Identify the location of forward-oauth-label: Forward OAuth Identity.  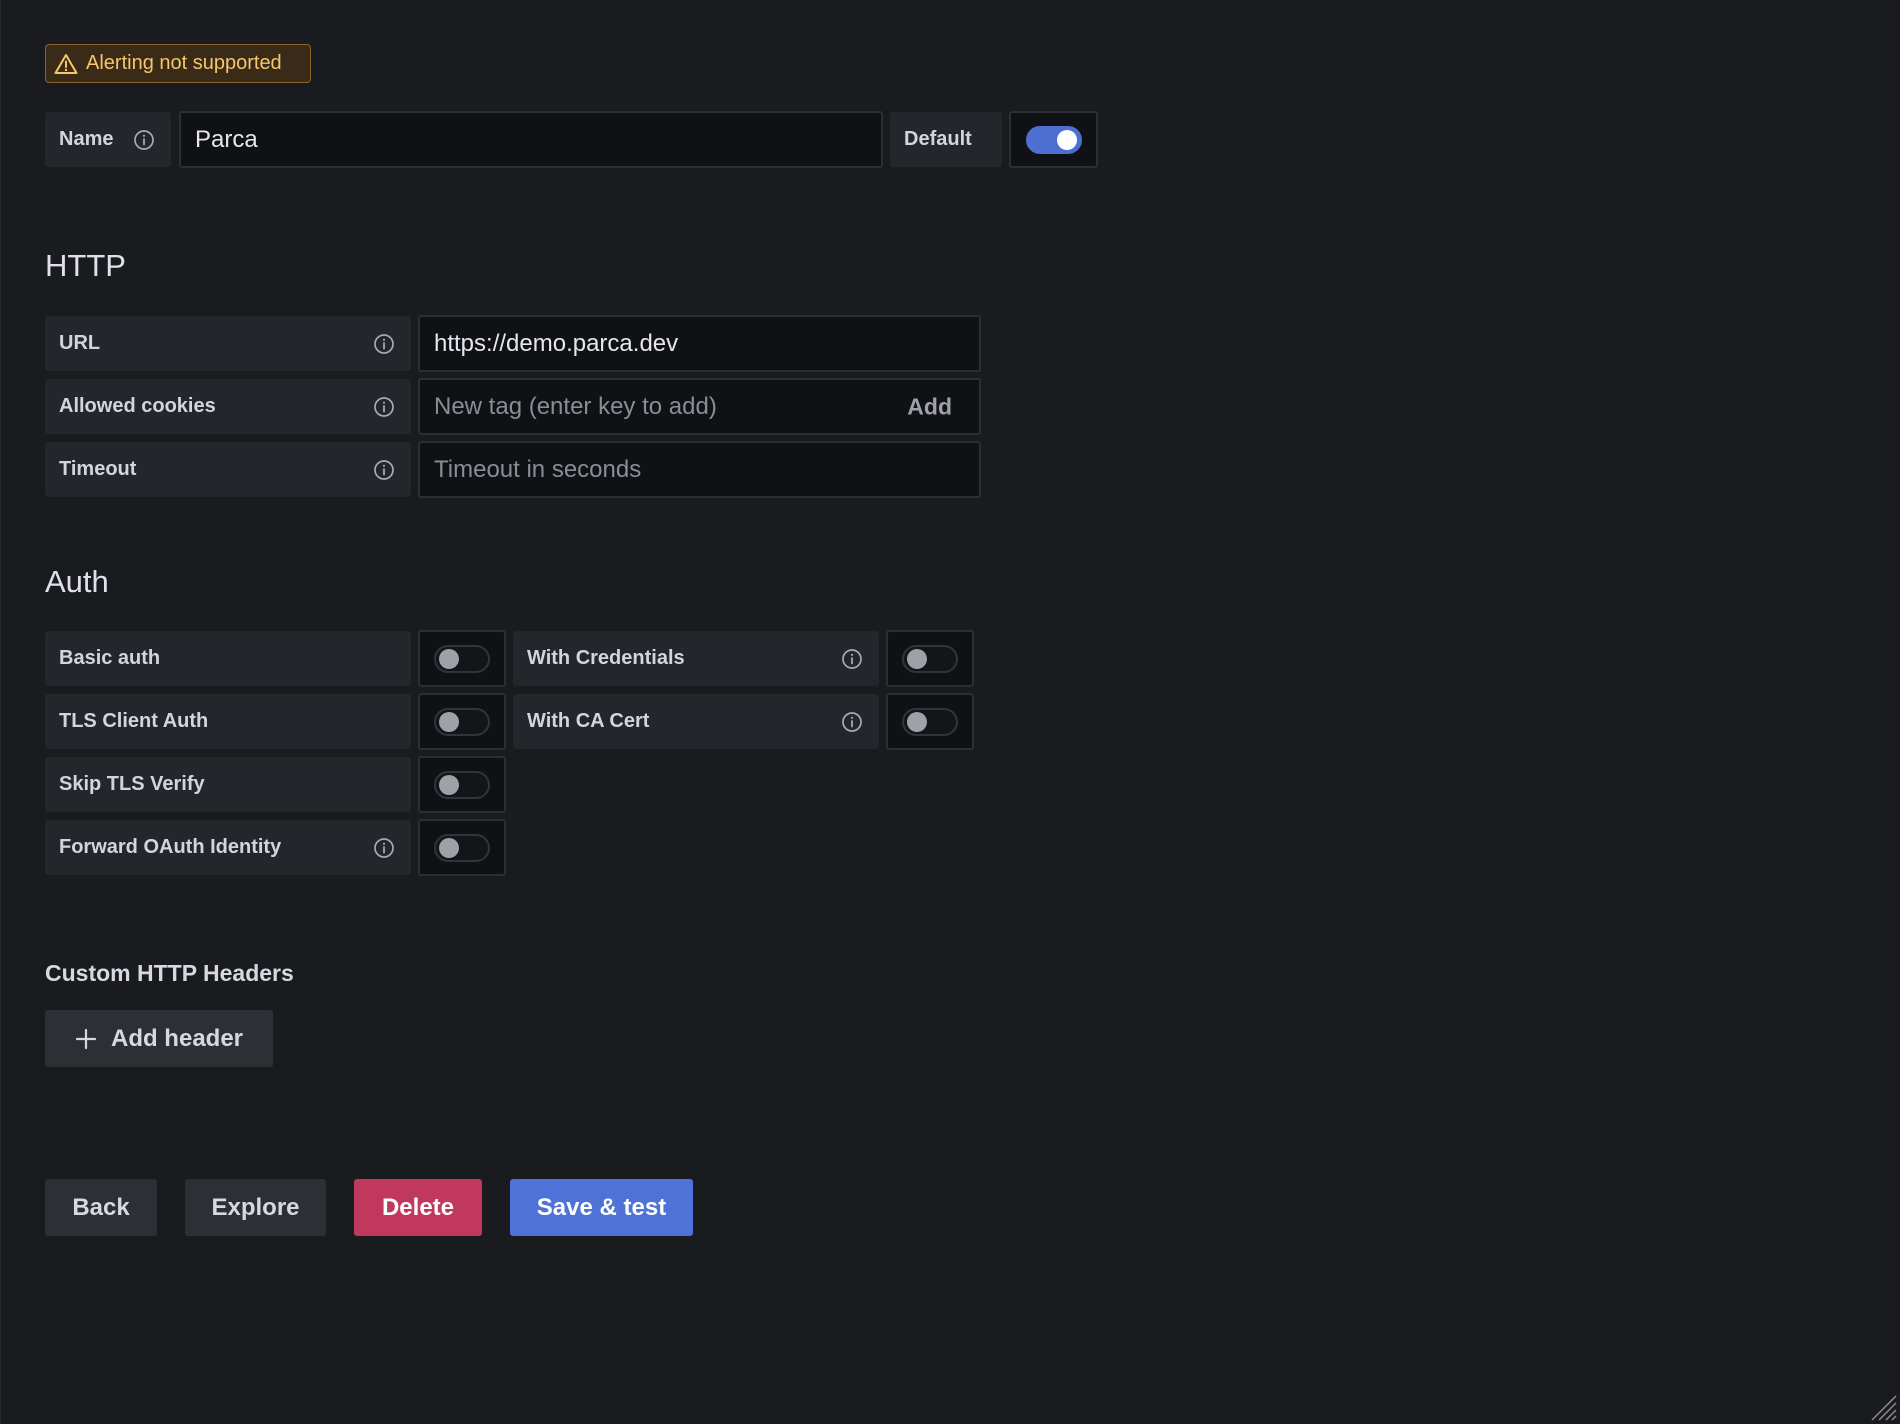
(228, 847).